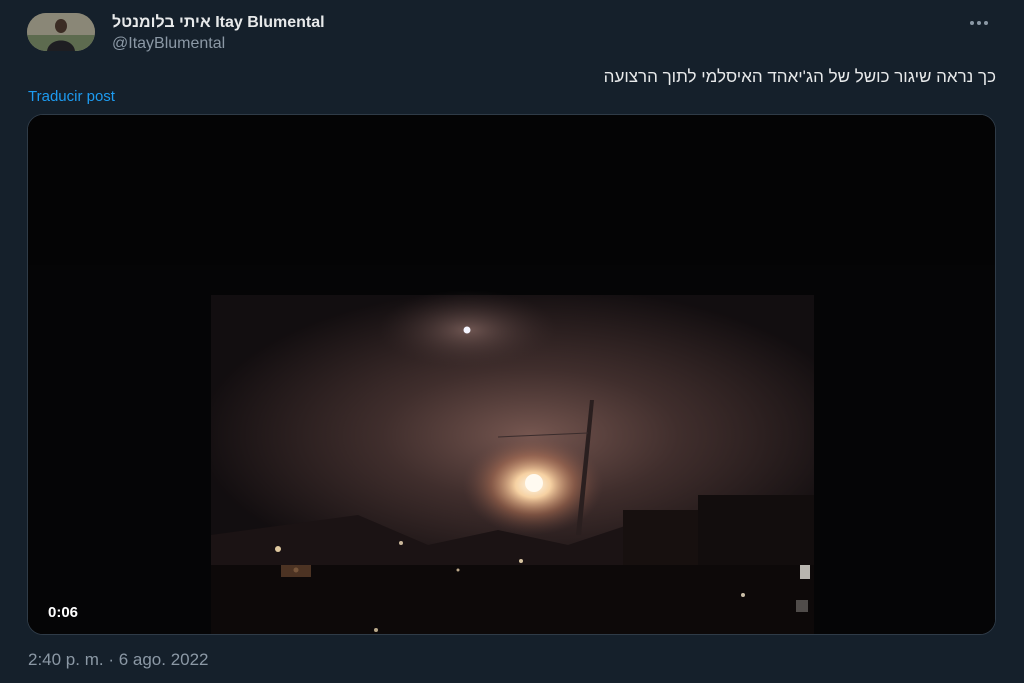 This screenshot has width=1024, height=683. I want to click on more-horizontal-icon, so click(979, 23).